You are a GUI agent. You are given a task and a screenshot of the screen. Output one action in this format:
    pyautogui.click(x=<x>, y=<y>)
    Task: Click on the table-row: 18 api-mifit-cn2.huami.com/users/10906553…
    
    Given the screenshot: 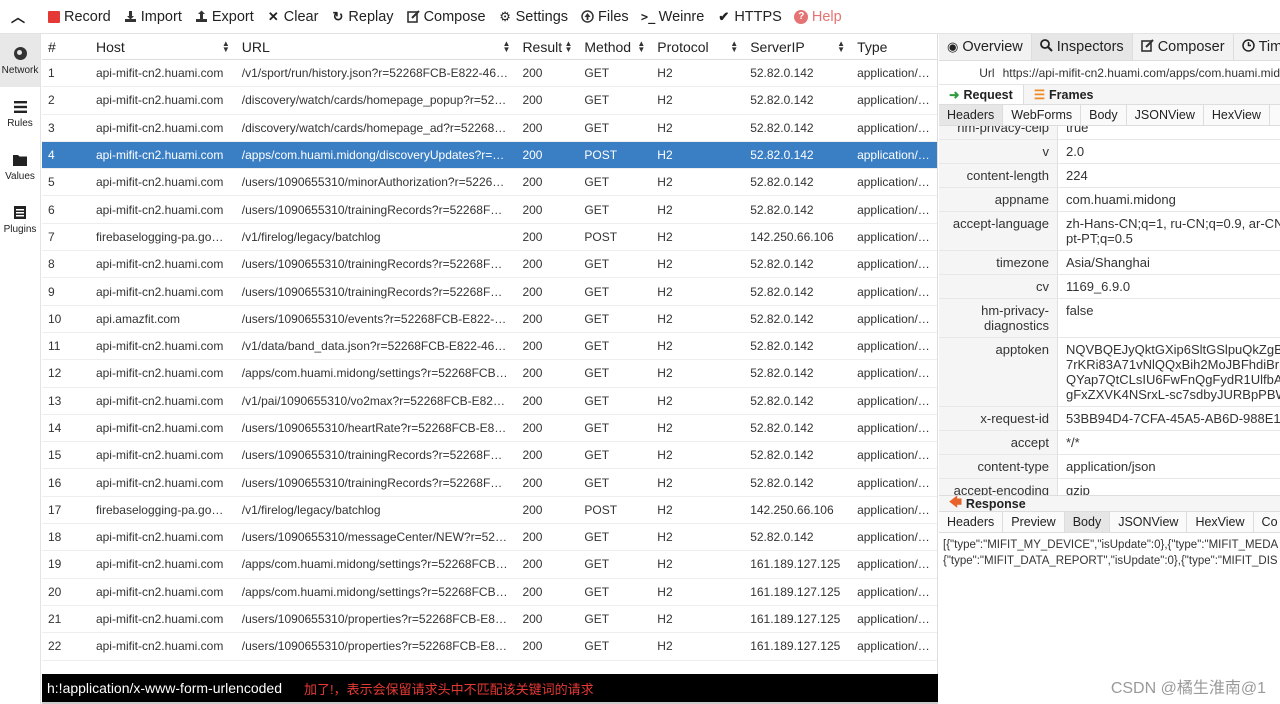 What is the action you would take?
    pyautogui.click(x=489, y=538)
    